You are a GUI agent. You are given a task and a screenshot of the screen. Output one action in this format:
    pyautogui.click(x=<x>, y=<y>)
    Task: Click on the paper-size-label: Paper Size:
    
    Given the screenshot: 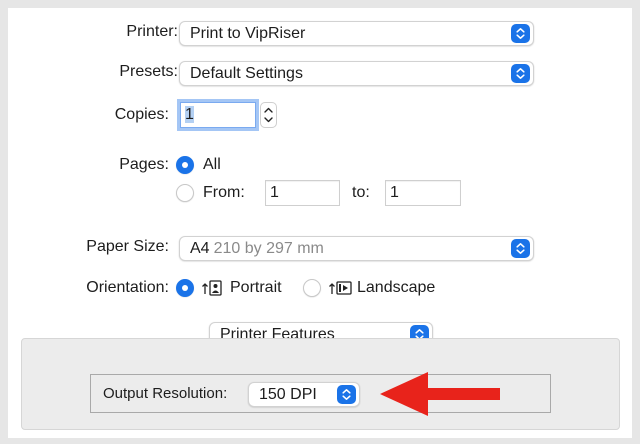 What is the action you would take?
    pyautogui.click(x=127, y=246)
    